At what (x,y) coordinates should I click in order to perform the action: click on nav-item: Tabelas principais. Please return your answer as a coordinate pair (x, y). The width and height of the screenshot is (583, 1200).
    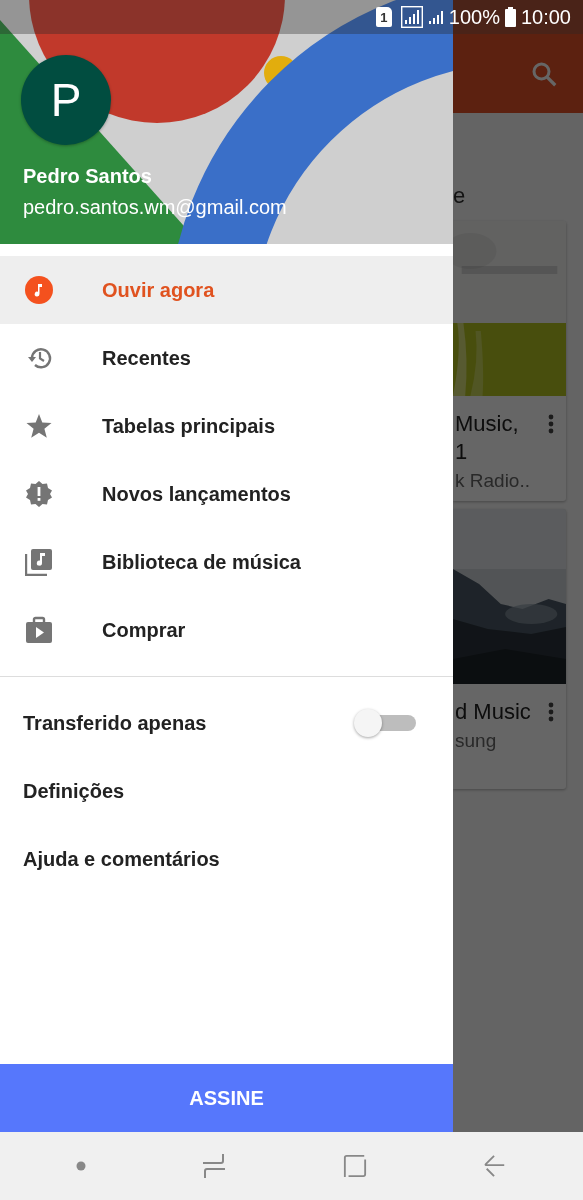
    Looking at the image, I should click on (226, 426).